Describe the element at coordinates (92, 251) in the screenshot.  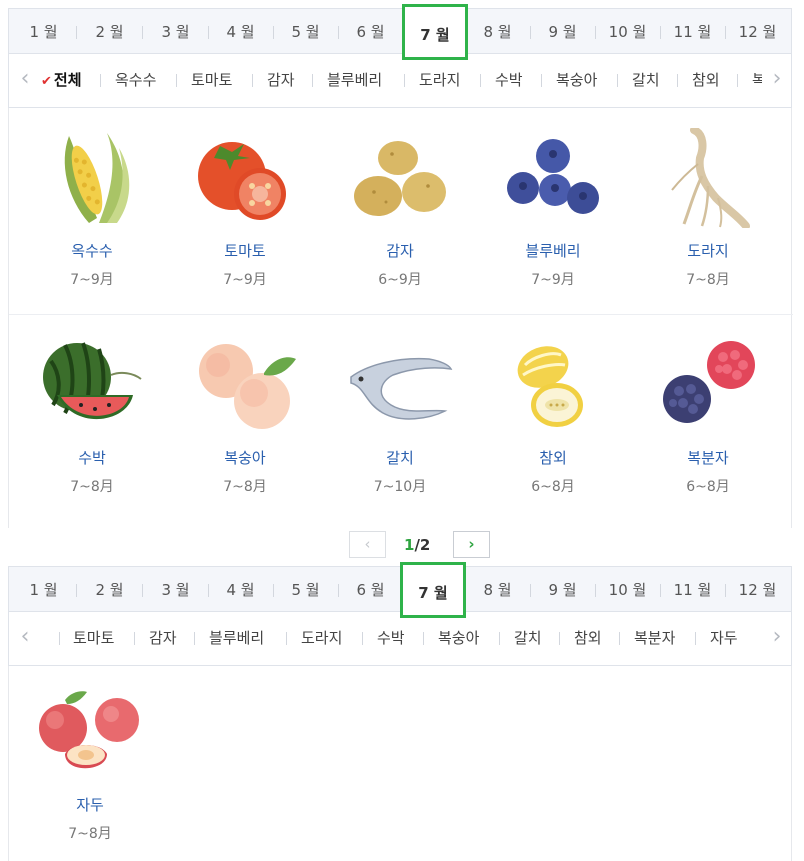
I see `item-name: 옥수수` at that location.